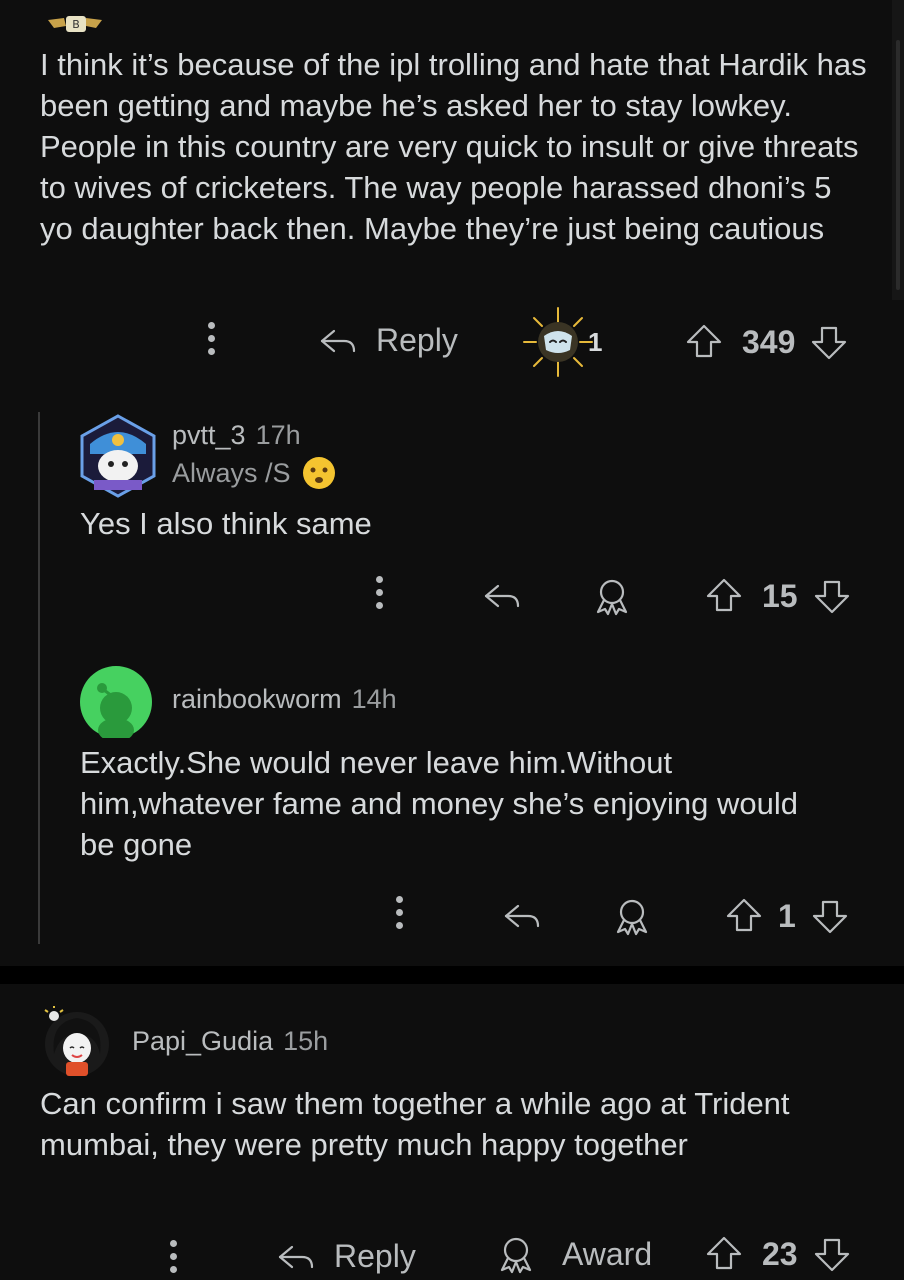 The height and width of the screenshot is (1280, 904). Describe the element at coordinates (898, 150) in the screenshot. I see `scrollbar` at that location.